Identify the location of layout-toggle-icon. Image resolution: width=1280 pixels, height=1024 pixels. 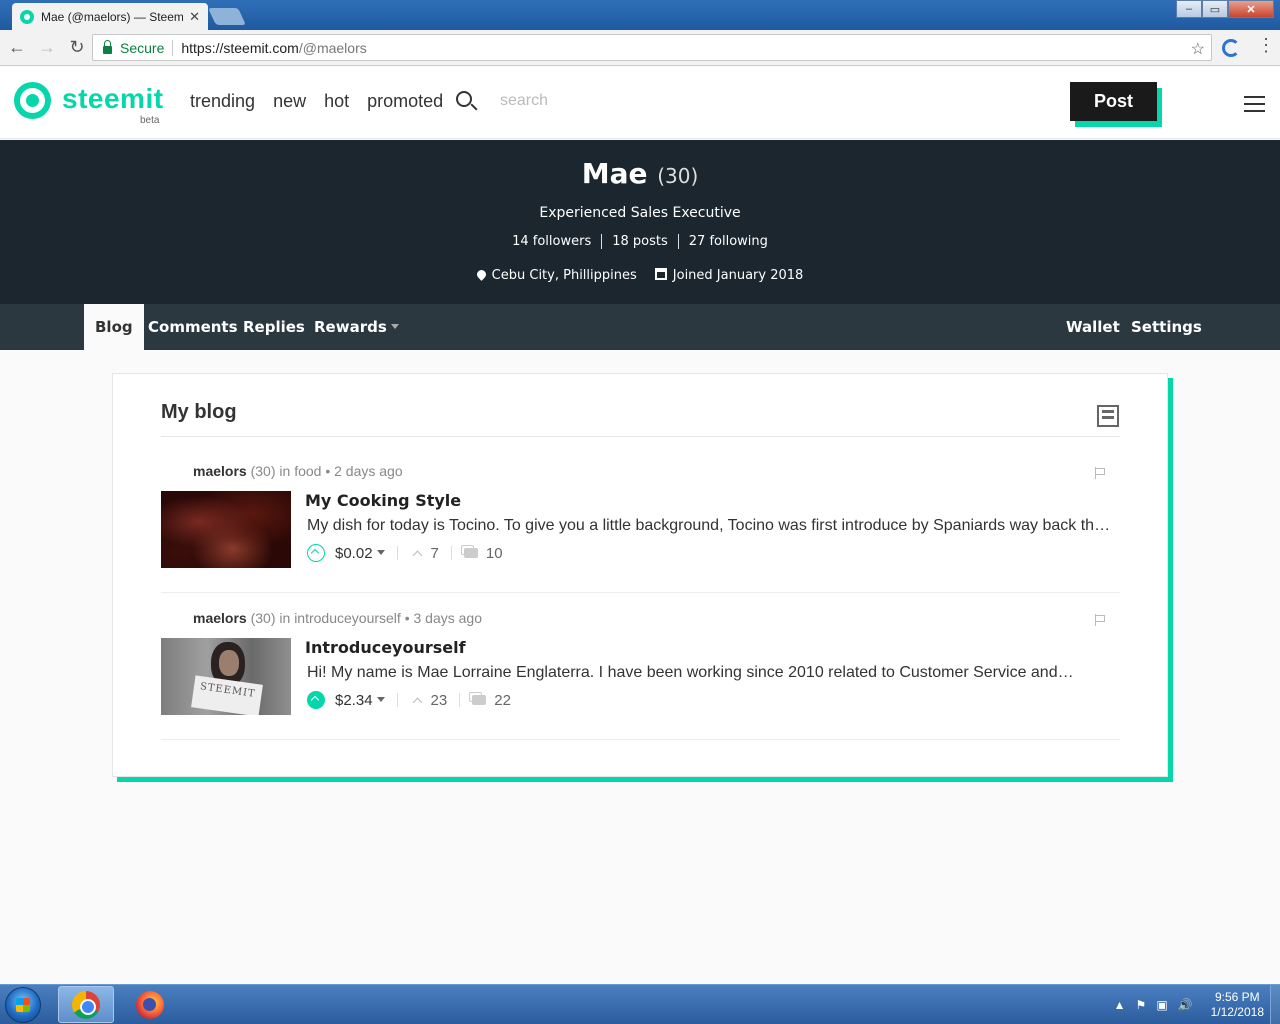
(1108, 416).